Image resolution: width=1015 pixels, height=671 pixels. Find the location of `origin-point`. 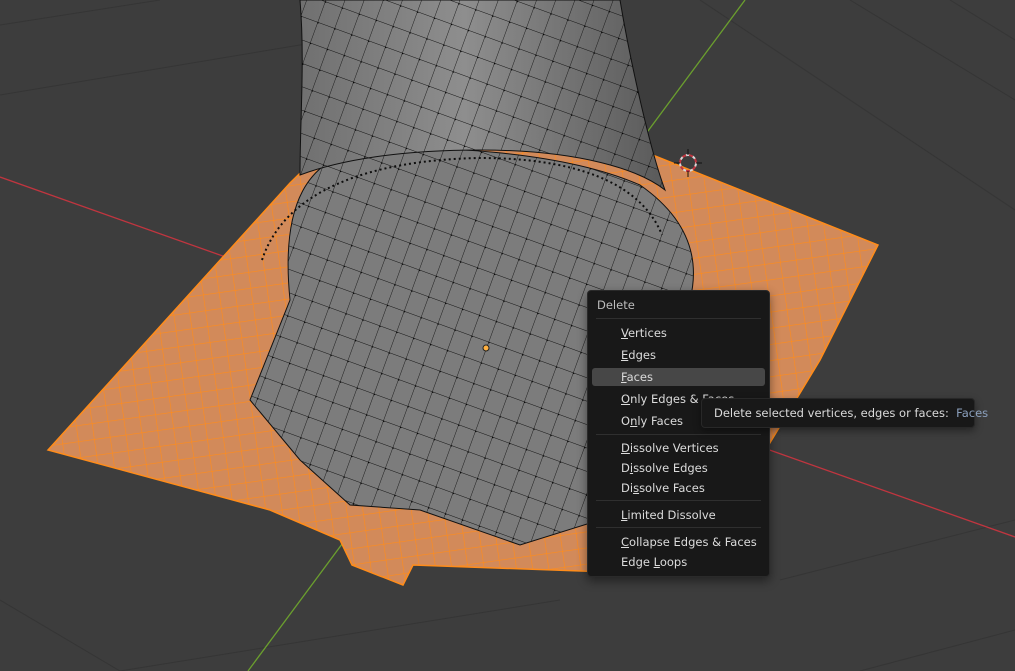

origin-point is located at coordinates (486, 348).